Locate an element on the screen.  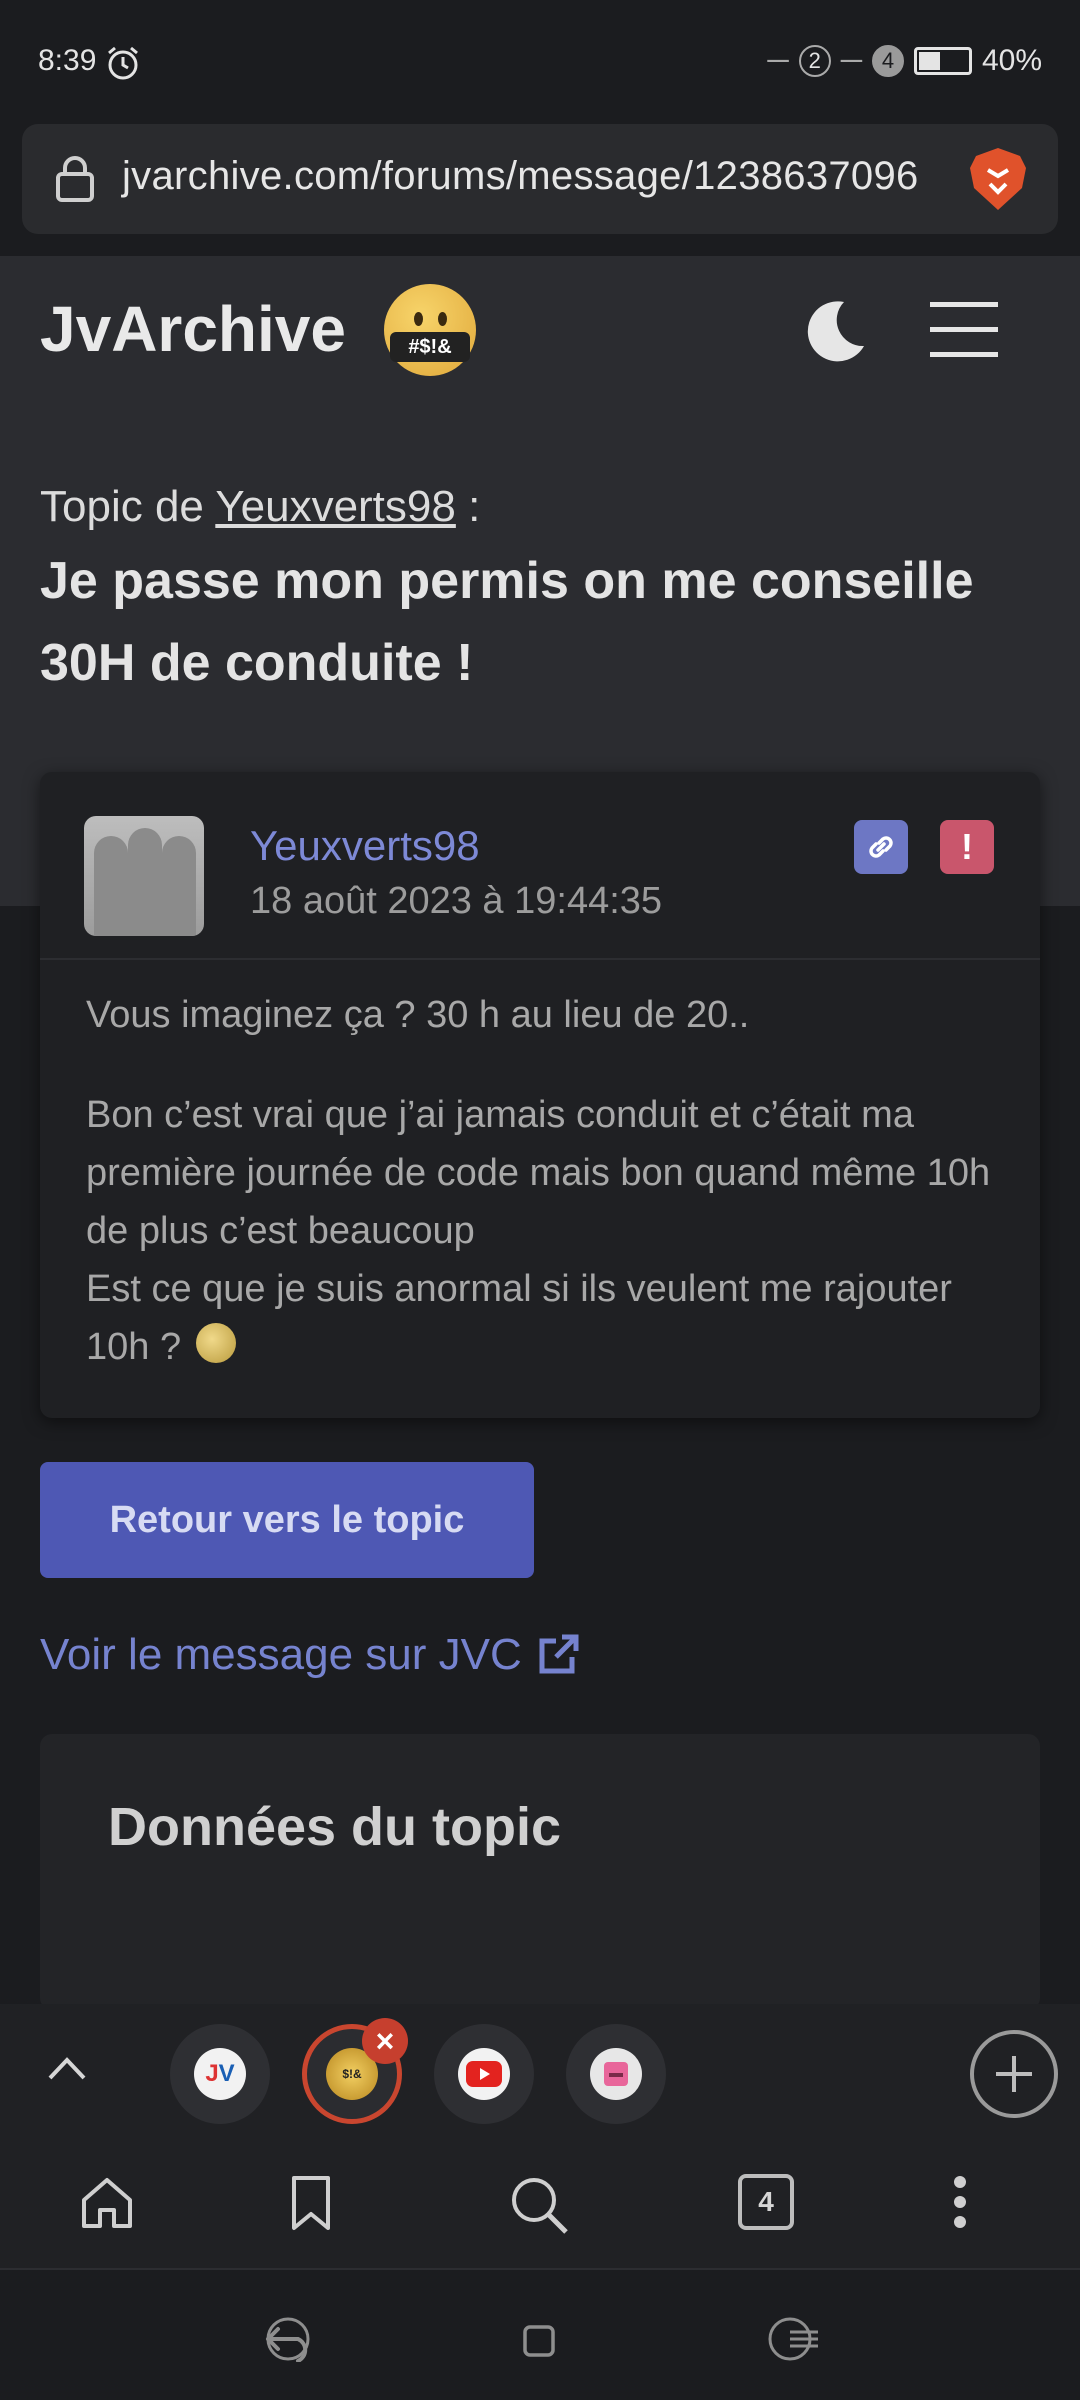
view-on-jvc-link: Voir le message sur JVC is located at coordinates (311, 1655).